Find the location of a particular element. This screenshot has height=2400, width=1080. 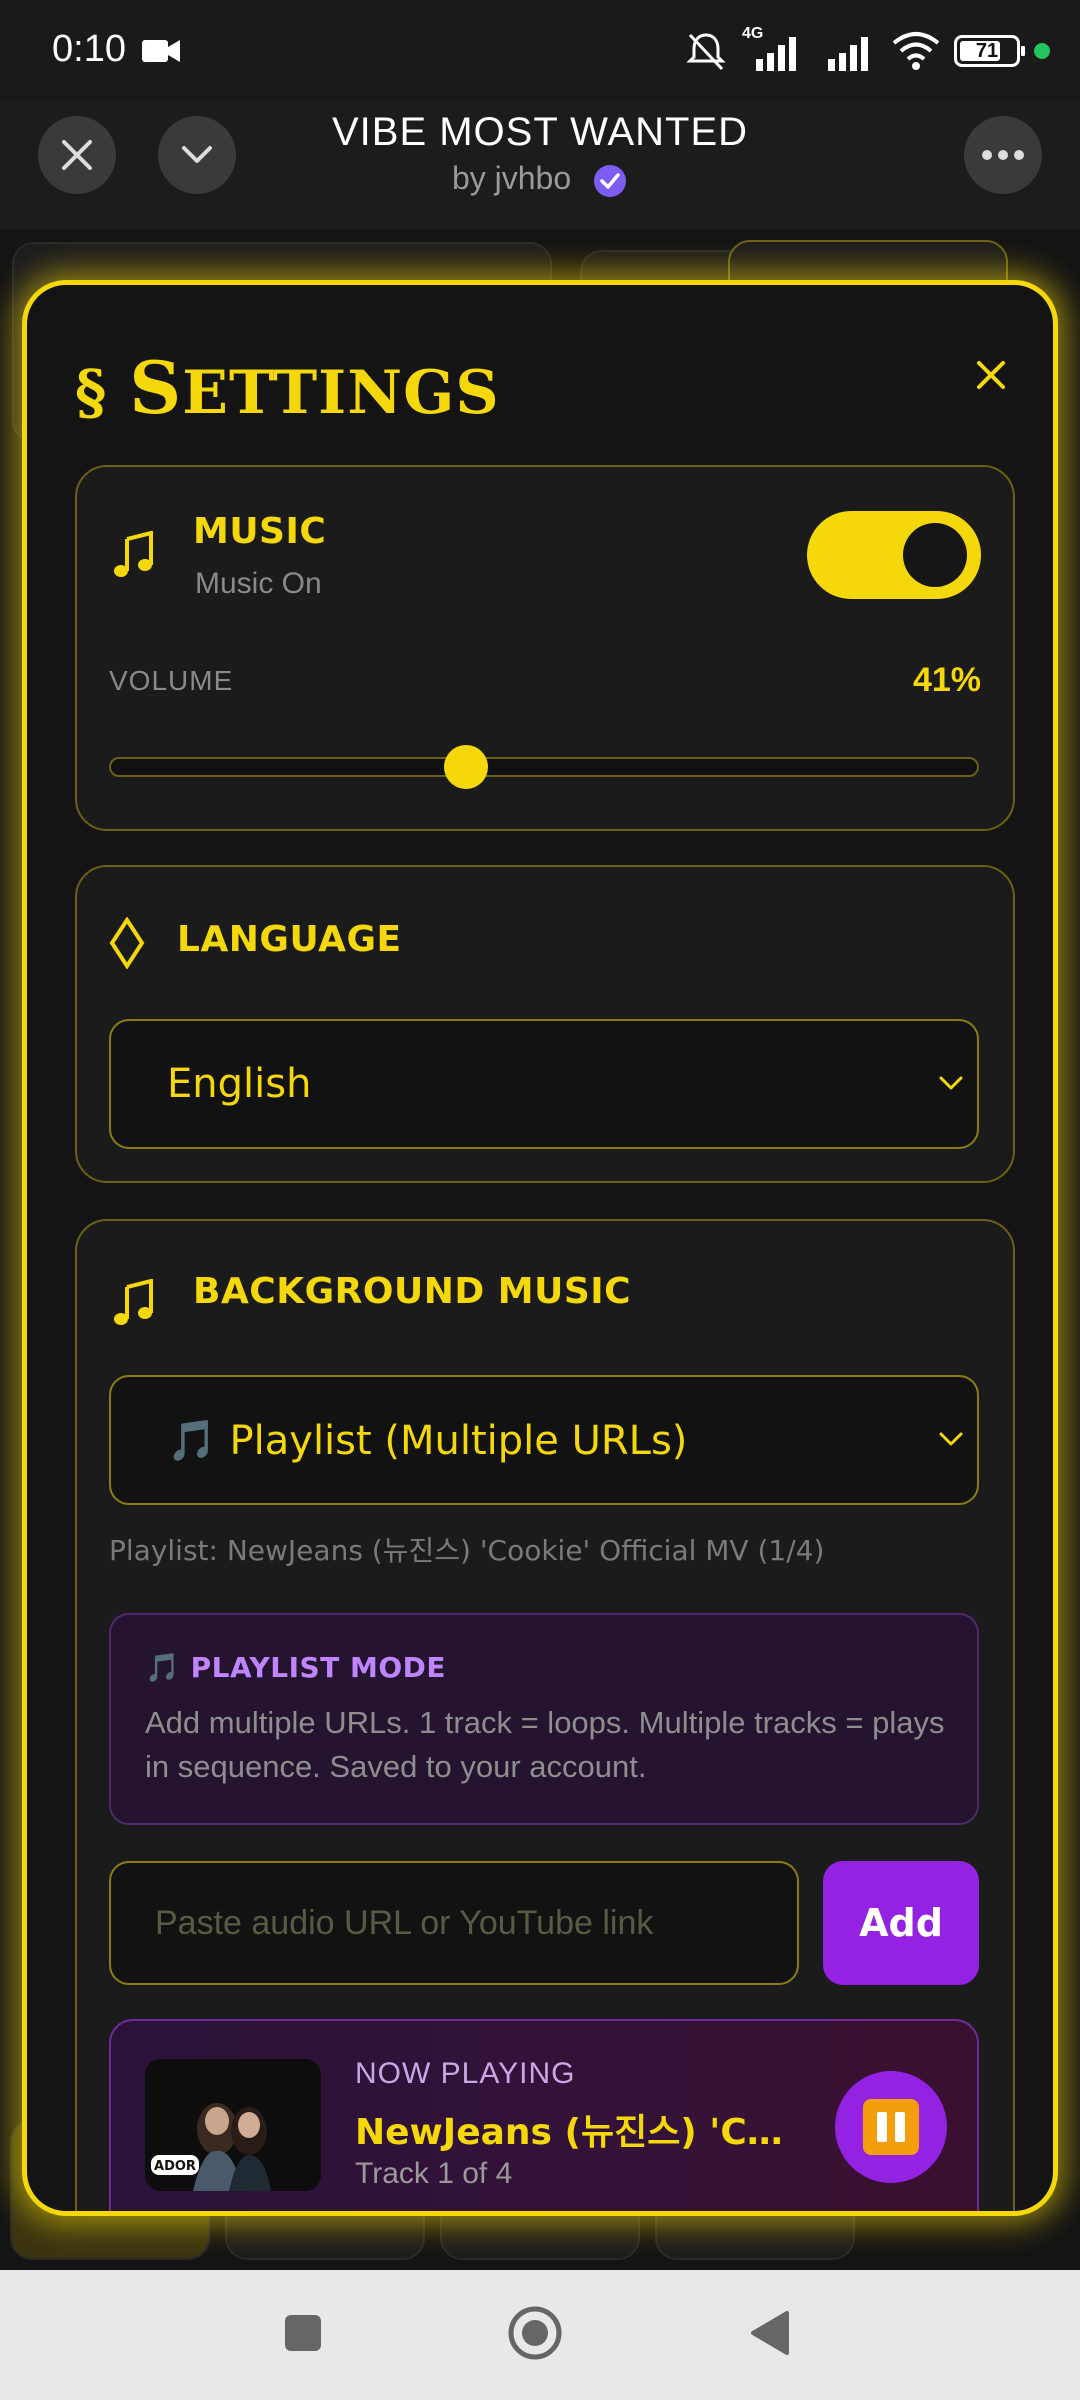

add-url-button: Add is located at coordinates (901, 1923).